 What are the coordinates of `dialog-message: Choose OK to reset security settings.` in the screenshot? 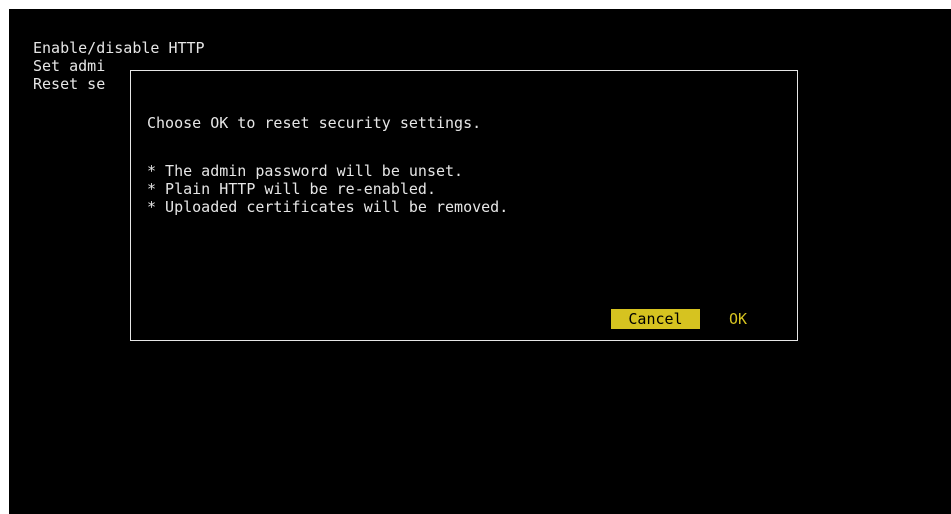 It's located at (314, 123).